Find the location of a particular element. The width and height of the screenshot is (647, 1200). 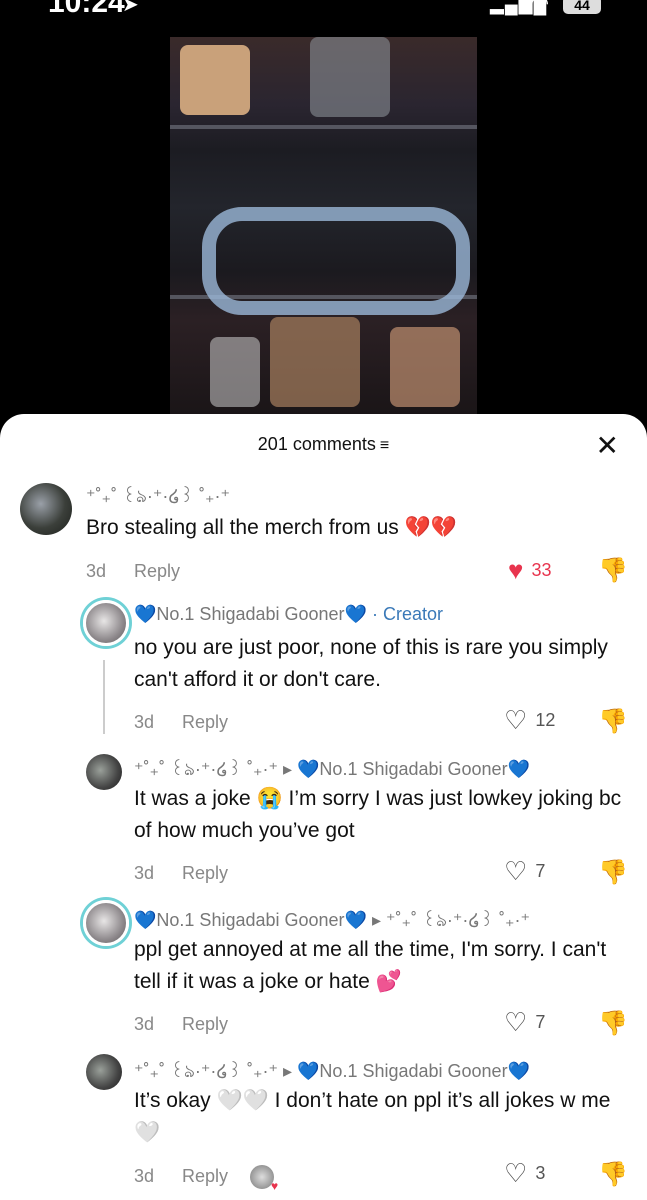

like-count: 33 is located at coordinates (541, 569).